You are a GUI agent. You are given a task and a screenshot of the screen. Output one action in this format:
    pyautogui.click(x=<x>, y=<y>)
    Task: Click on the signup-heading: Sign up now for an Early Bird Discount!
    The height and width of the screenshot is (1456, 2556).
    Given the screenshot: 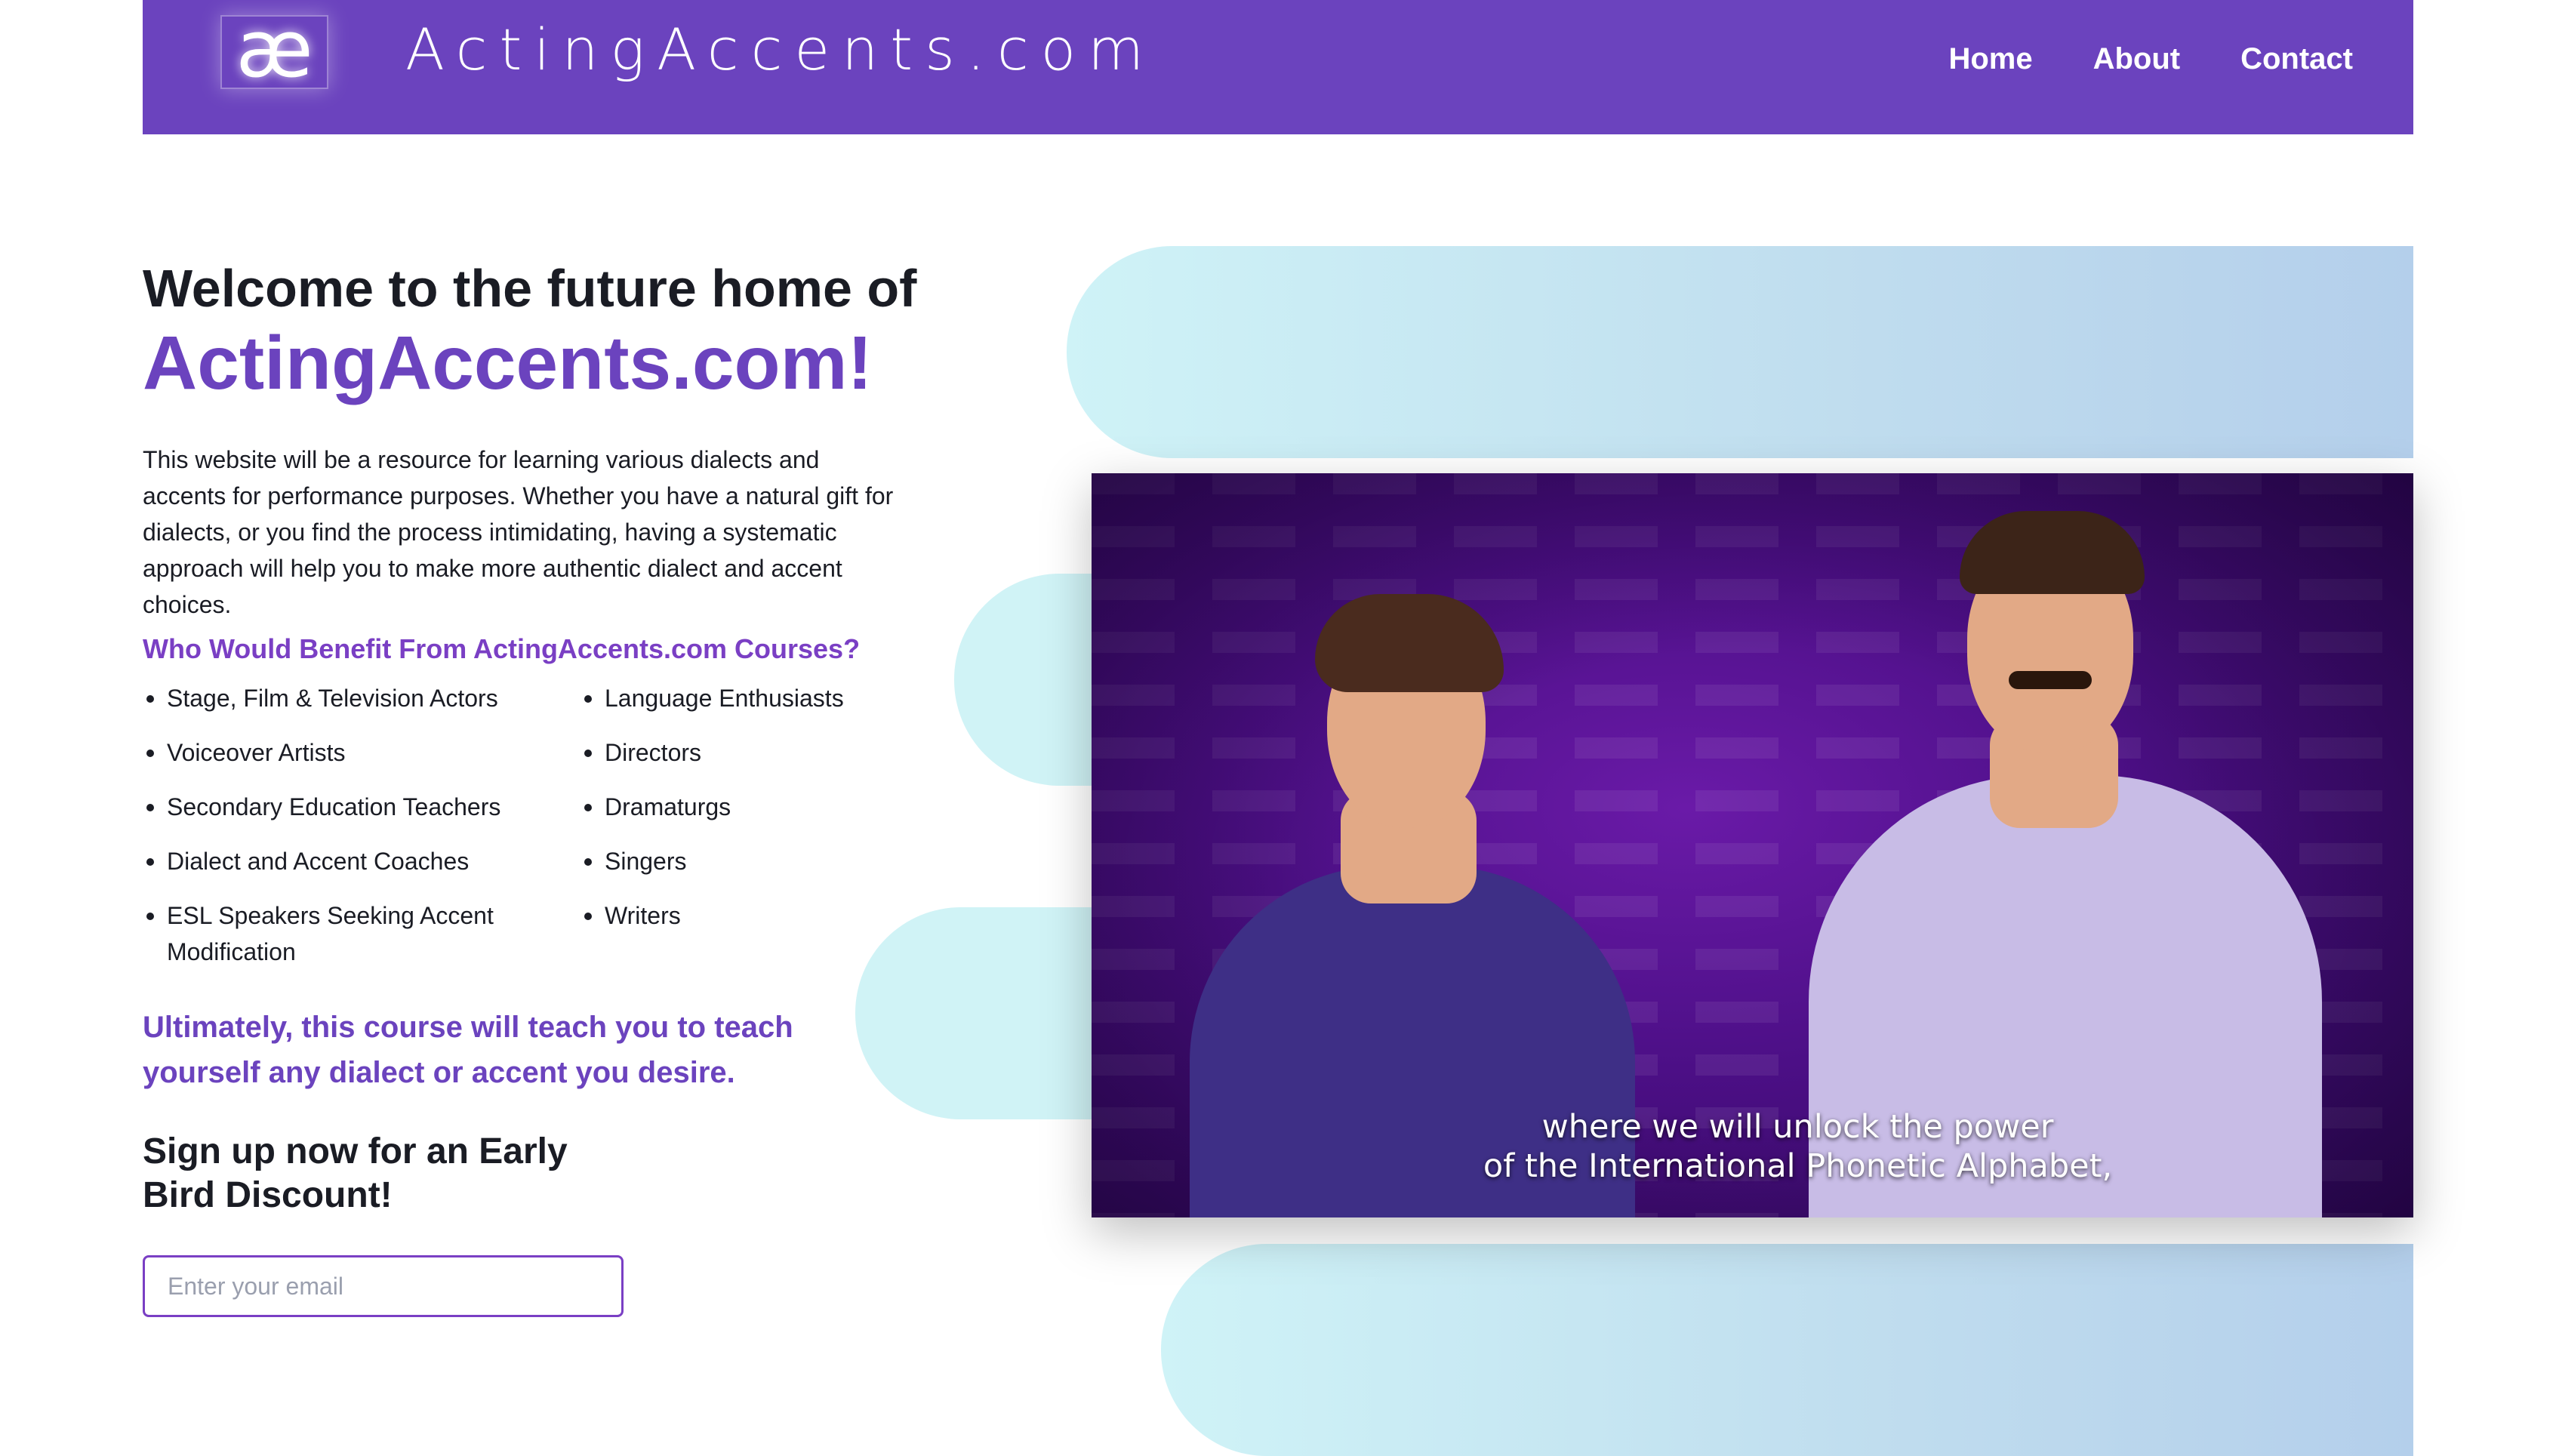 What is the action you would take?
    pyautogui.click(x=355, y=1173)
    